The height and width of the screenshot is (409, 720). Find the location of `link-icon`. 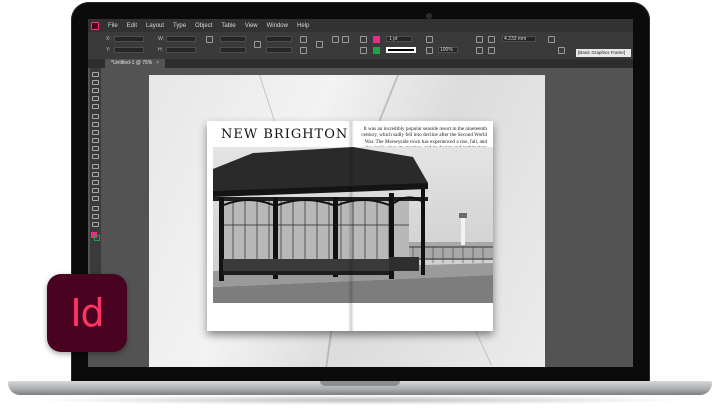

link-icon is located at coordinates (257, 44).